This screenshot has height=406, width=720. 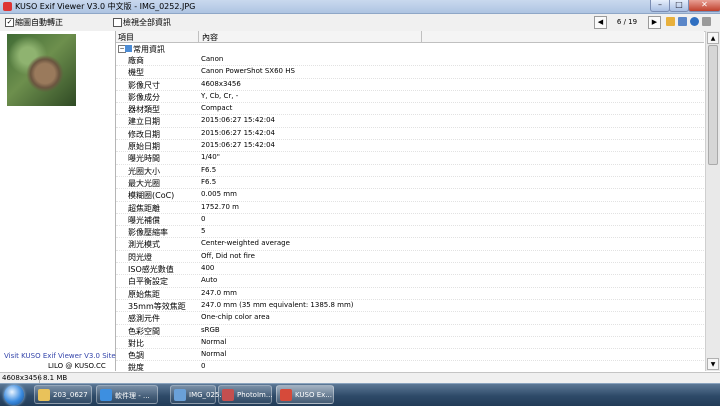 I want to click on row-value: One-chip color area, so click(x=235, y=317).